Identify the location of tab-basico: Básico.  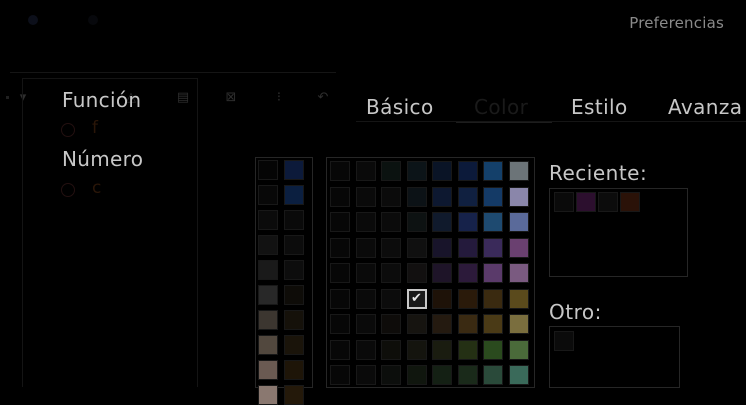
(400, 107).